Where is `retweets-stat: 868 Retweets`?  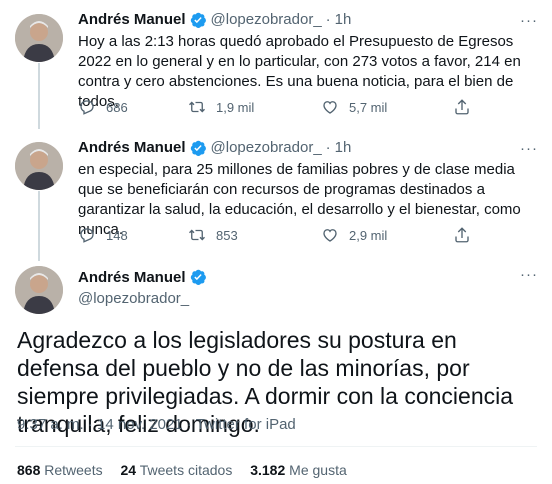
retweets-stat: 868 Retweets is located at coordinates (60, 470).